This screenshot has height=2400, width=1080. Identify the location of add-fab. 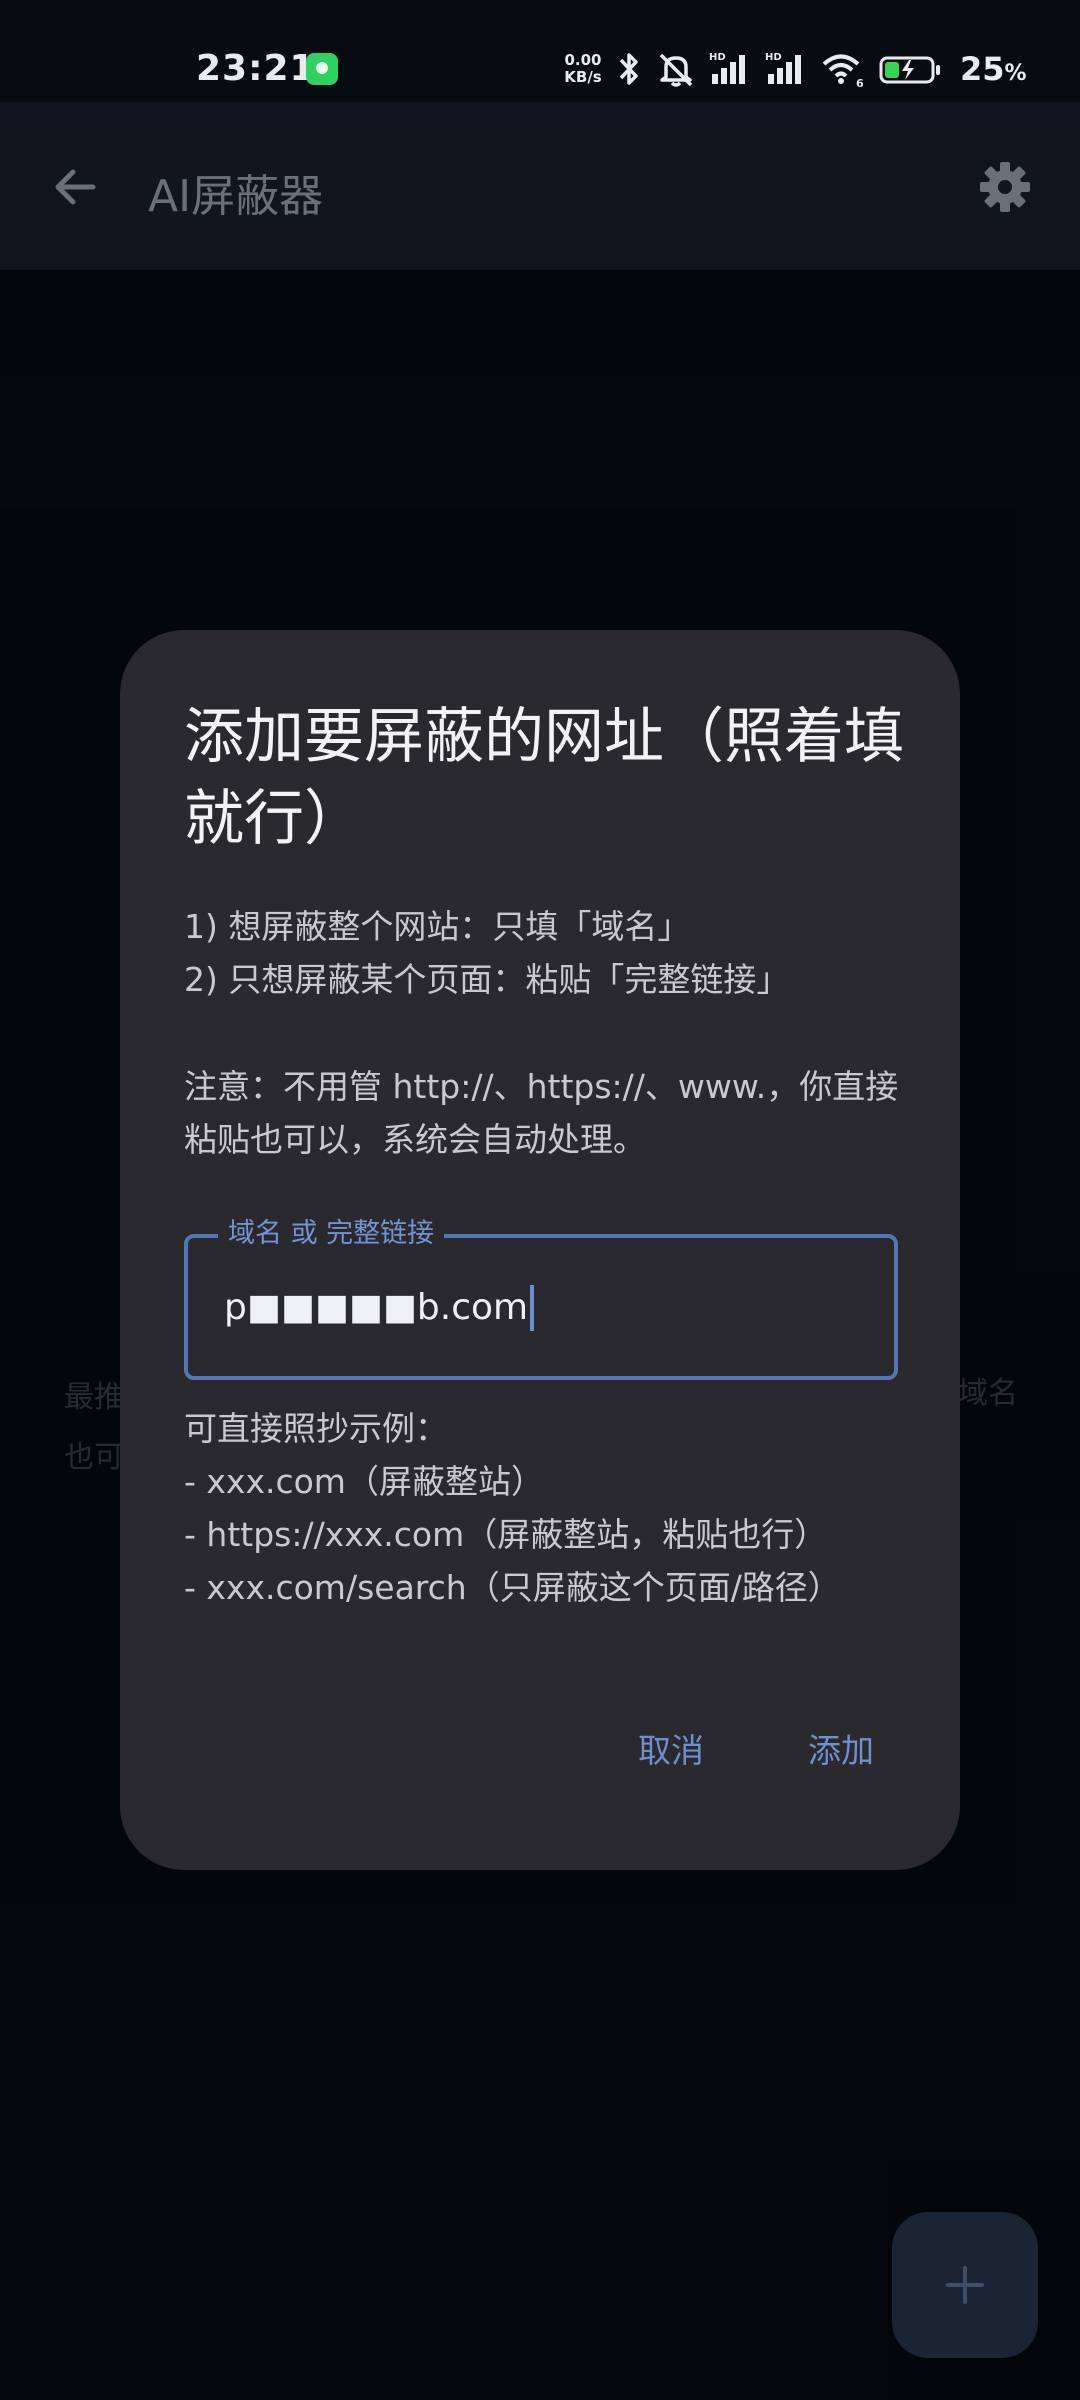
(965, 2285).